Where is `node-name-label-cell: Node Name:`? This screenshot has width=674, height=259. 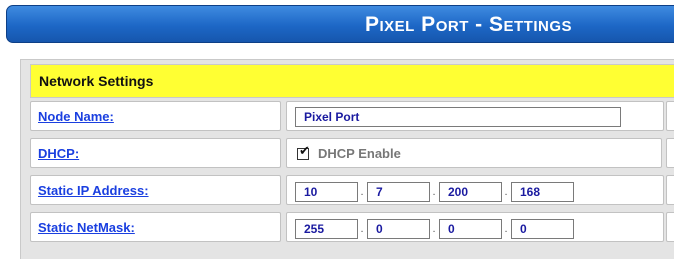
node-name-label-cell: Node Name: is located at coordinates (155, 116).